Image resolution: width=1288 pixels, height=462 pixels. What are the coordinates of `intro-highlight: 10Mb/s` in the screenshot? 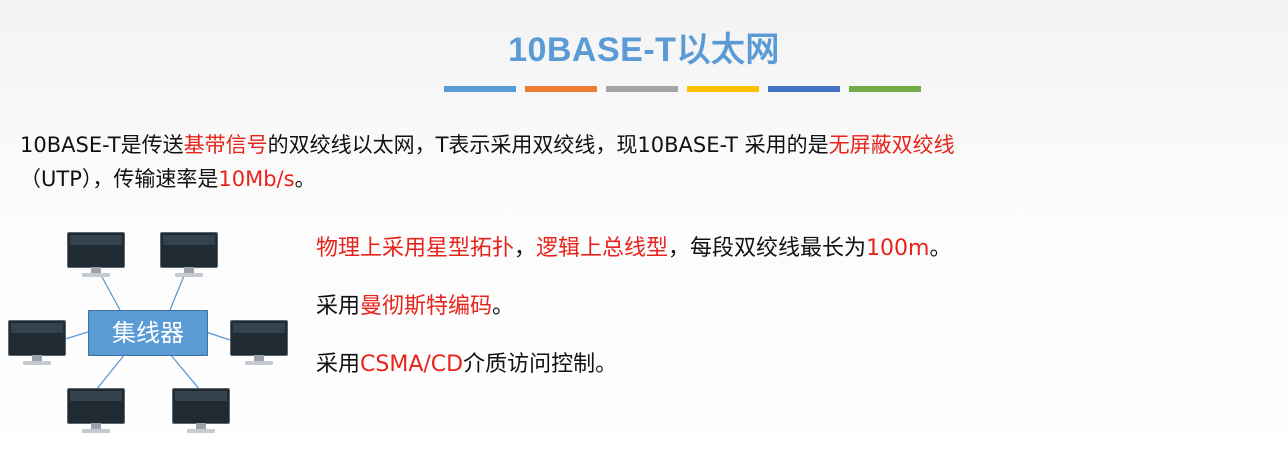 It's located at (256, 179).